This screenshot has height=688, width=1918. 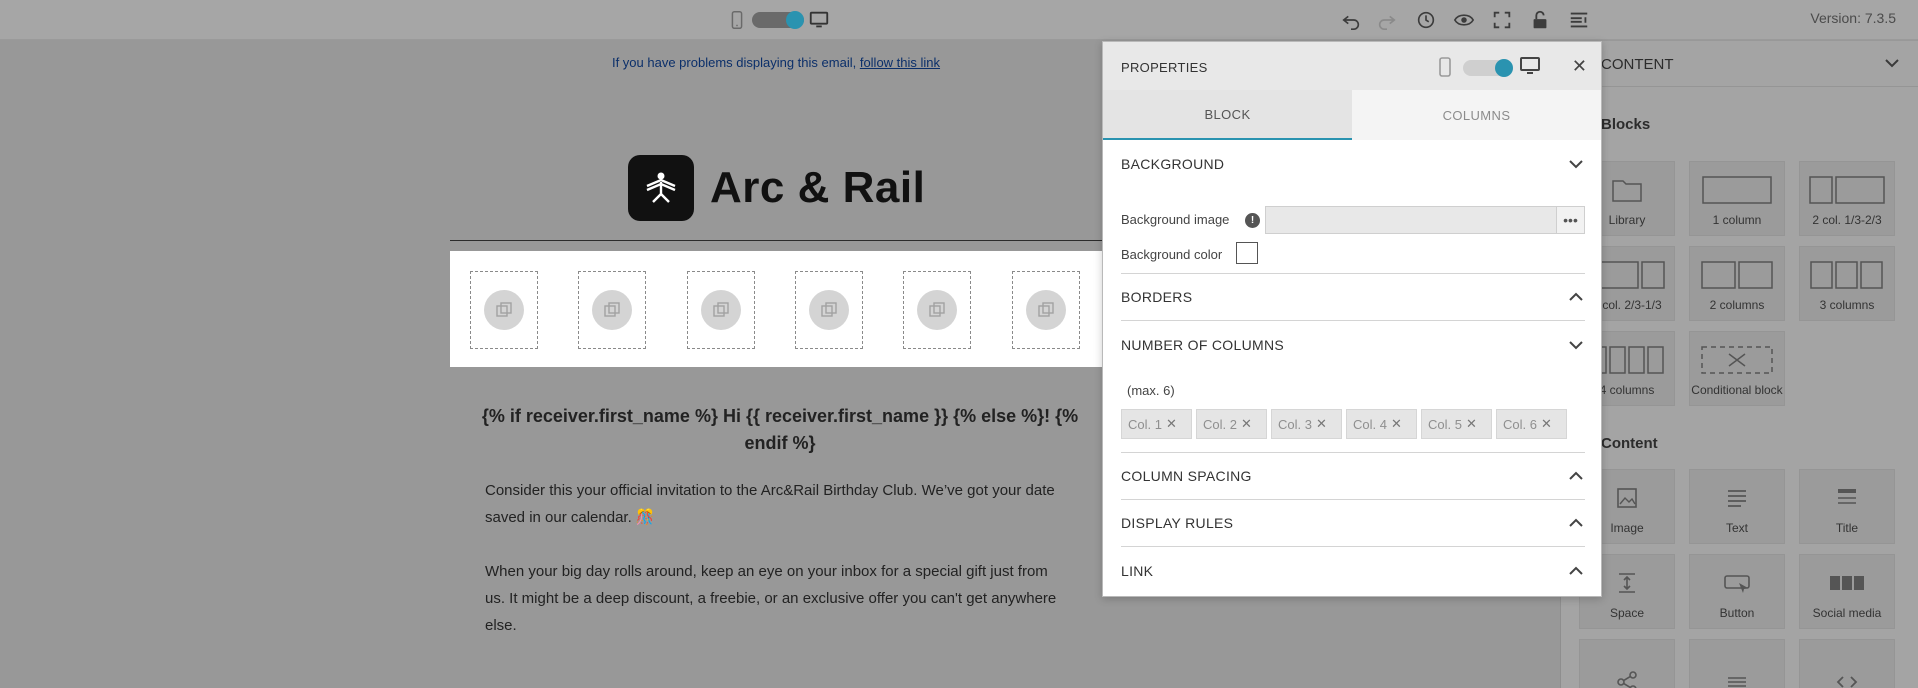 I want to click on undo-icon, so click(x=1351, y=20).